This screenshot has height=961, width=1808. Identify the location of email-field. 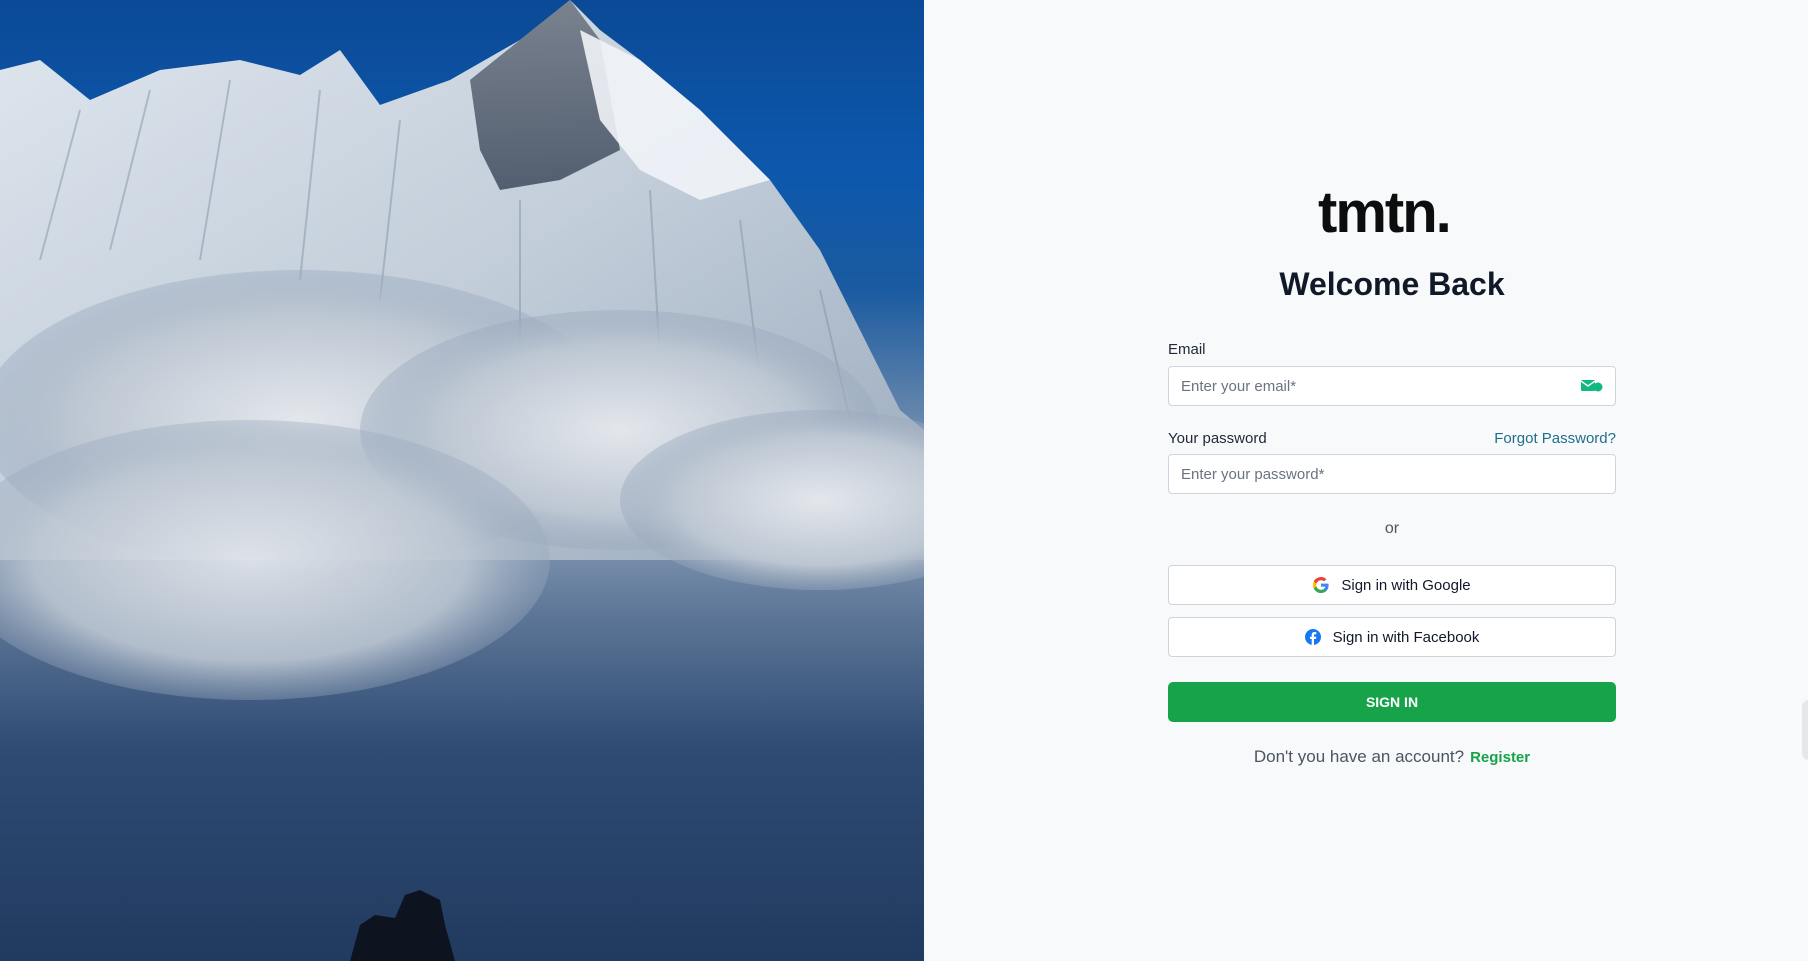
(1392, 386).